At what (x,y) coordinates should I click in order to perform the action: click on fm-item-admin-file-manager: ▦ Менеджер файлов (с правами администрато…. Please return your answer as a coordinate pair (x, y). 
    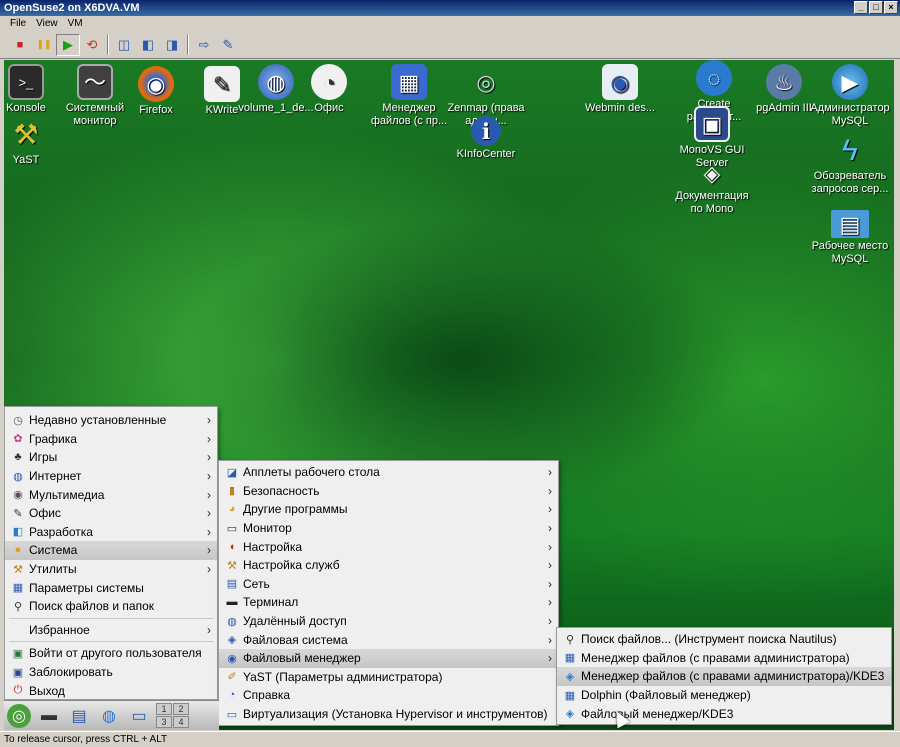
    Looking at the image, I should click on (724, 658).